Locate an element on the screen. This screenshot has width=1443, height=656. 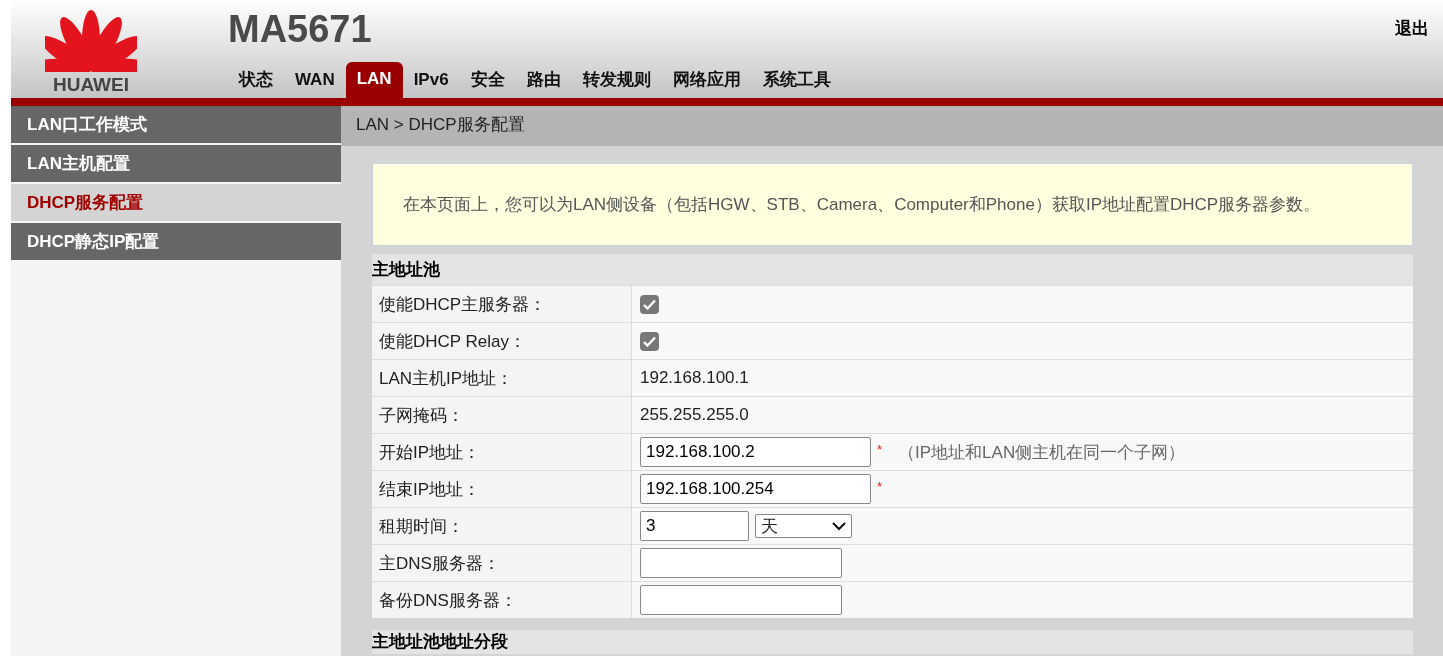
nav-tab: 路由 is located at coordinates (543, 80).